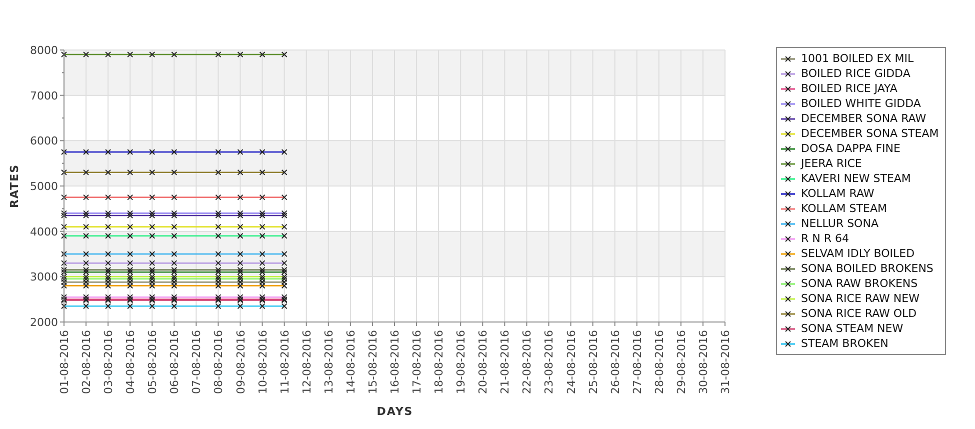  I want to click on legend-label: SONA BOILED BROKENS, so click(867, 268).